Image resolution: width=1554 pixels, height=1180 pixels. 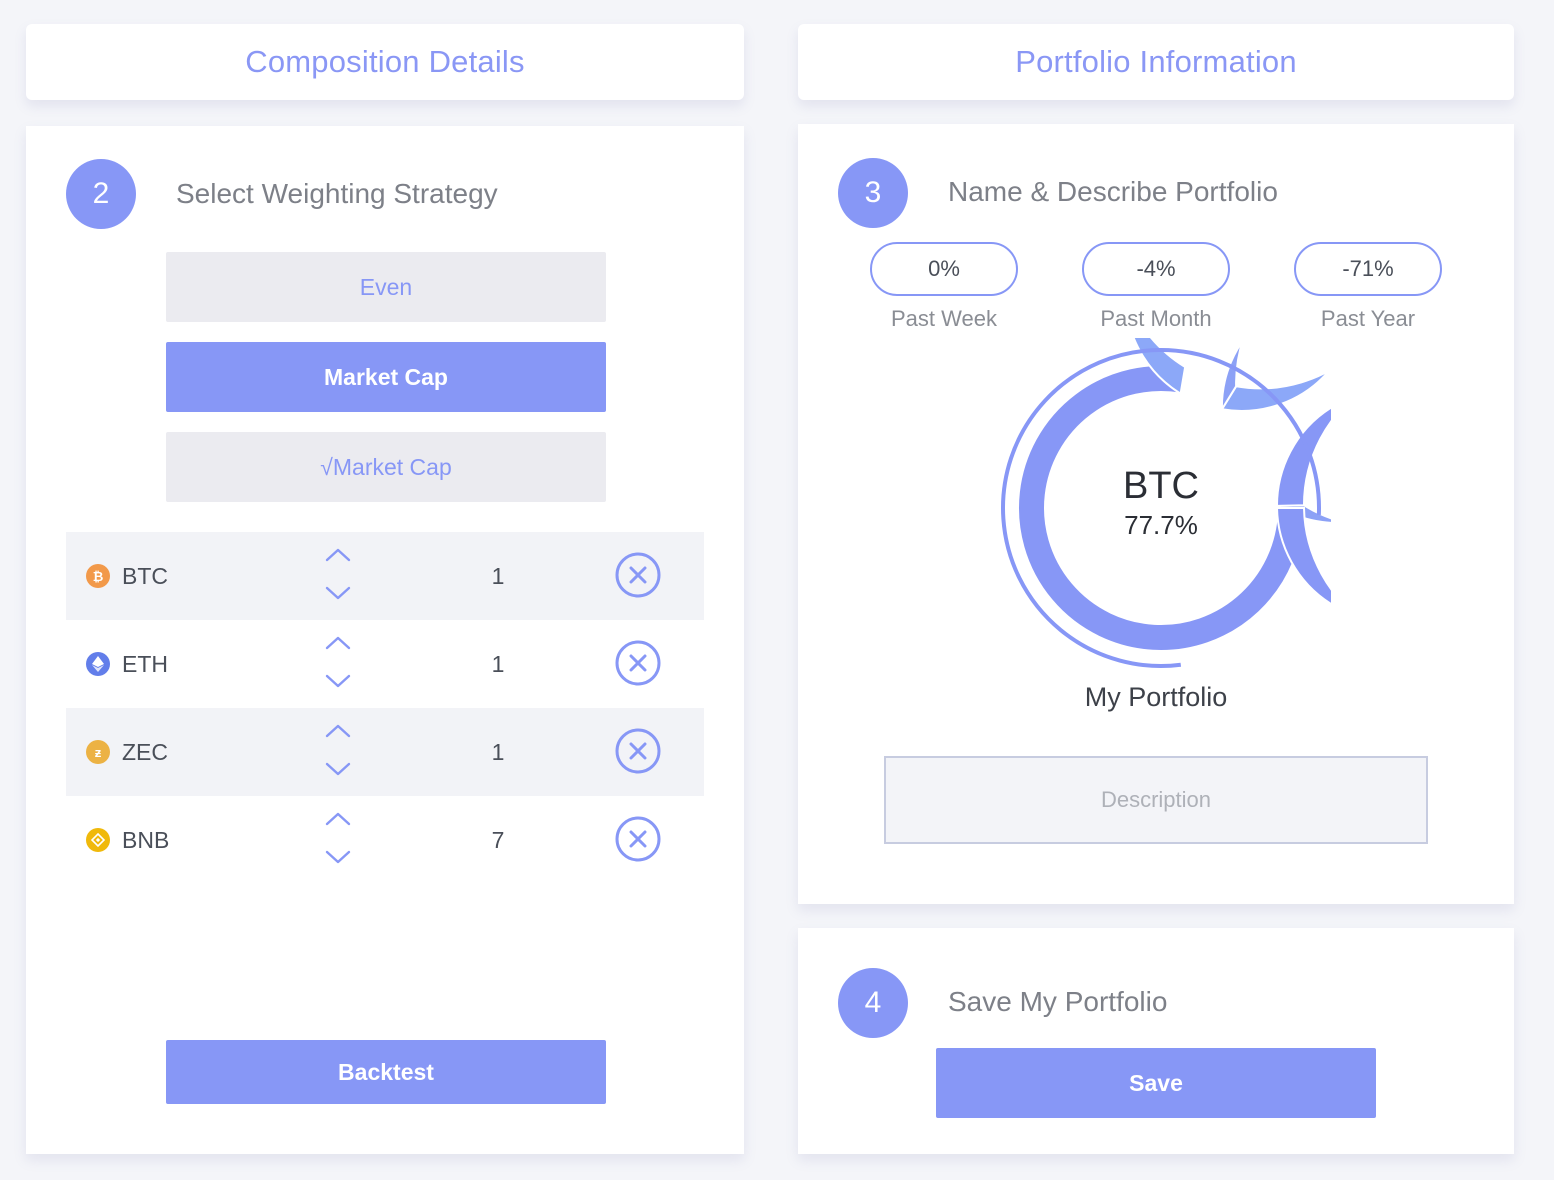 I want to click on step-number-4: 4, so click(x=873, y=1003).